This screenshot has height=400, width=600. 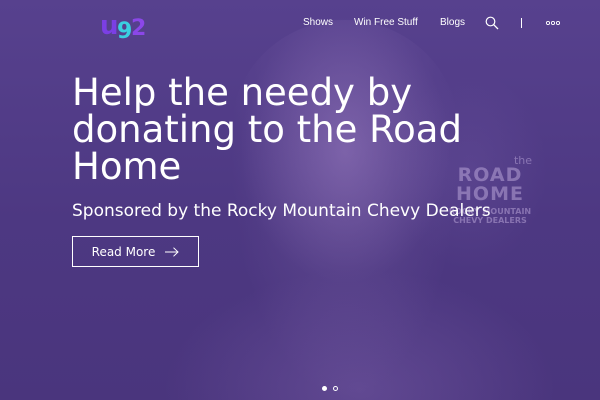 What do you see at coordinates (492, 23) in the screenshot?
I see `search-icon` at bounding box center [492, 23].